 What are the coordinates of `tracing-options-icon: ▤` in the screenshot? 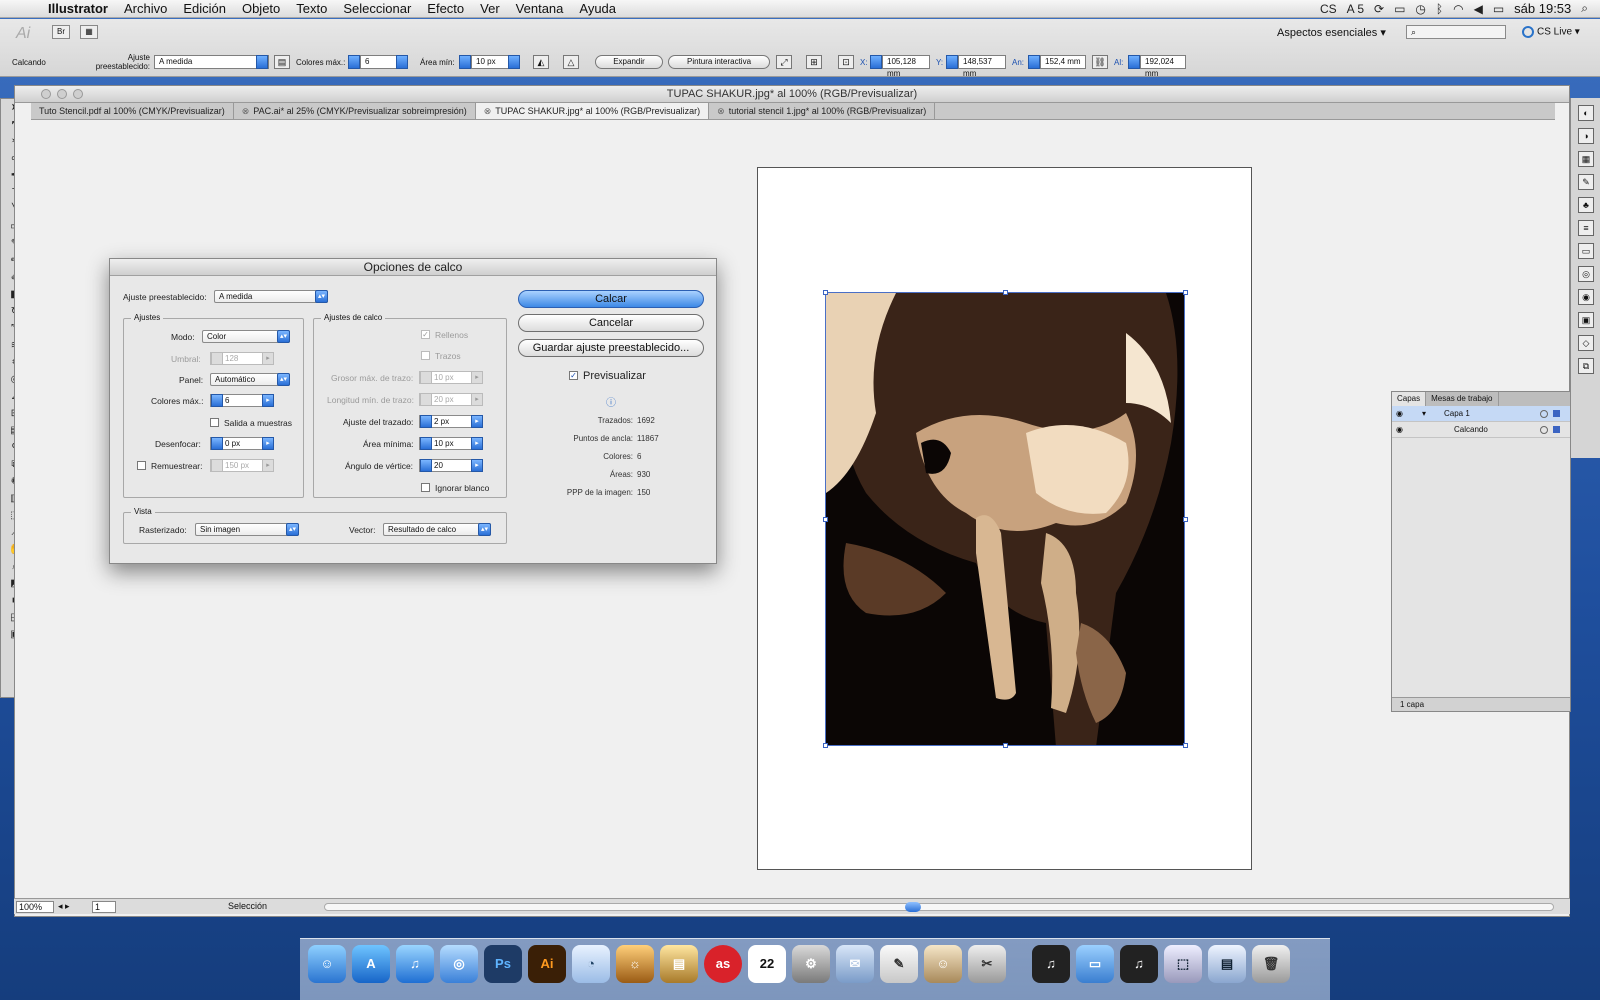 It's located at (282, 62).